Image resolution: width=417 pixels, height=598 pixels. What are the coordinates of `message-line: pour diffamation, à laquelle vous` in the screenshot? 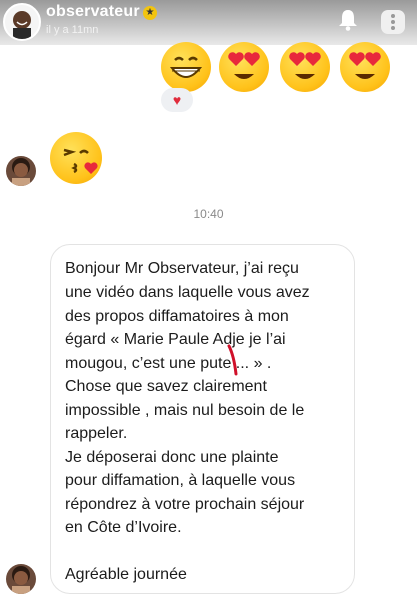 It's located at (180, 480).